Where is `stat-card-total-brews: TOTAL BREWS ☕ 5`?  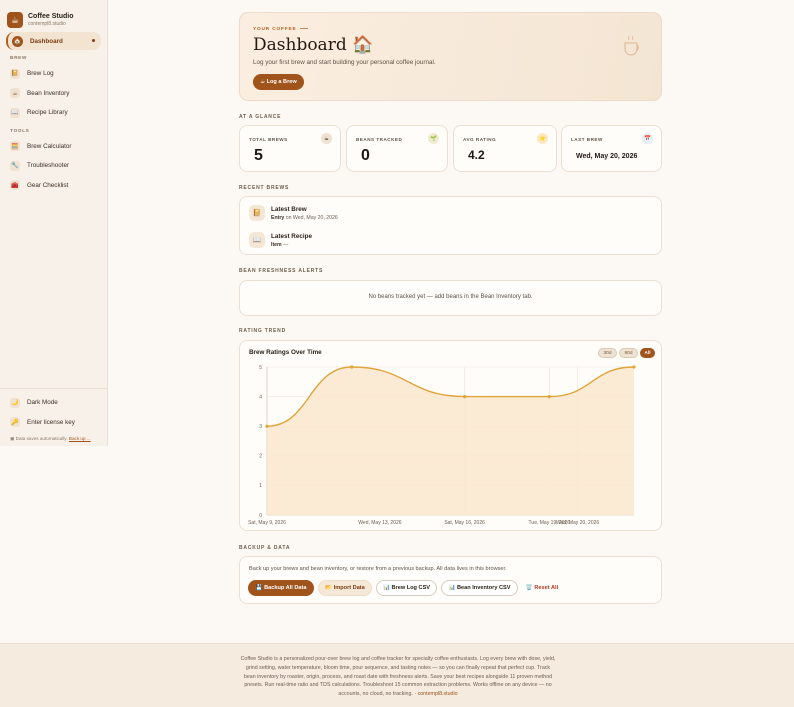
stat-card-total-brews: TOTAL BREWS ☕ 5 is located at coordinates (290, 148).